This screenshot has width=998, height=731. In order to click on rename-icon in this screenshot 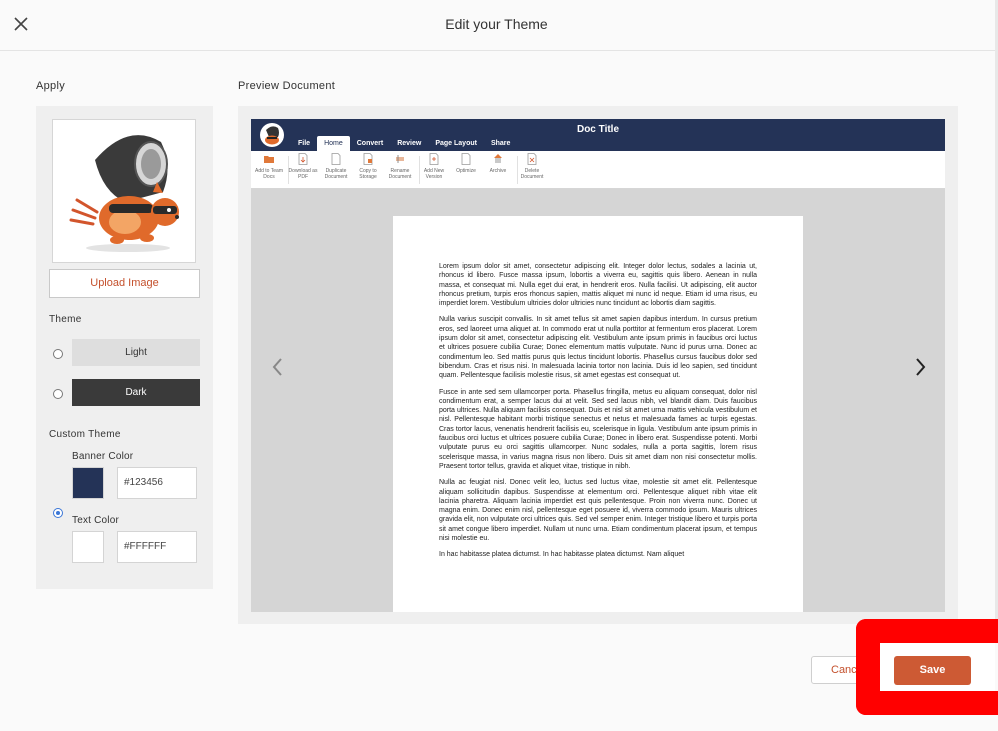, I will do `click(400, 159)`.